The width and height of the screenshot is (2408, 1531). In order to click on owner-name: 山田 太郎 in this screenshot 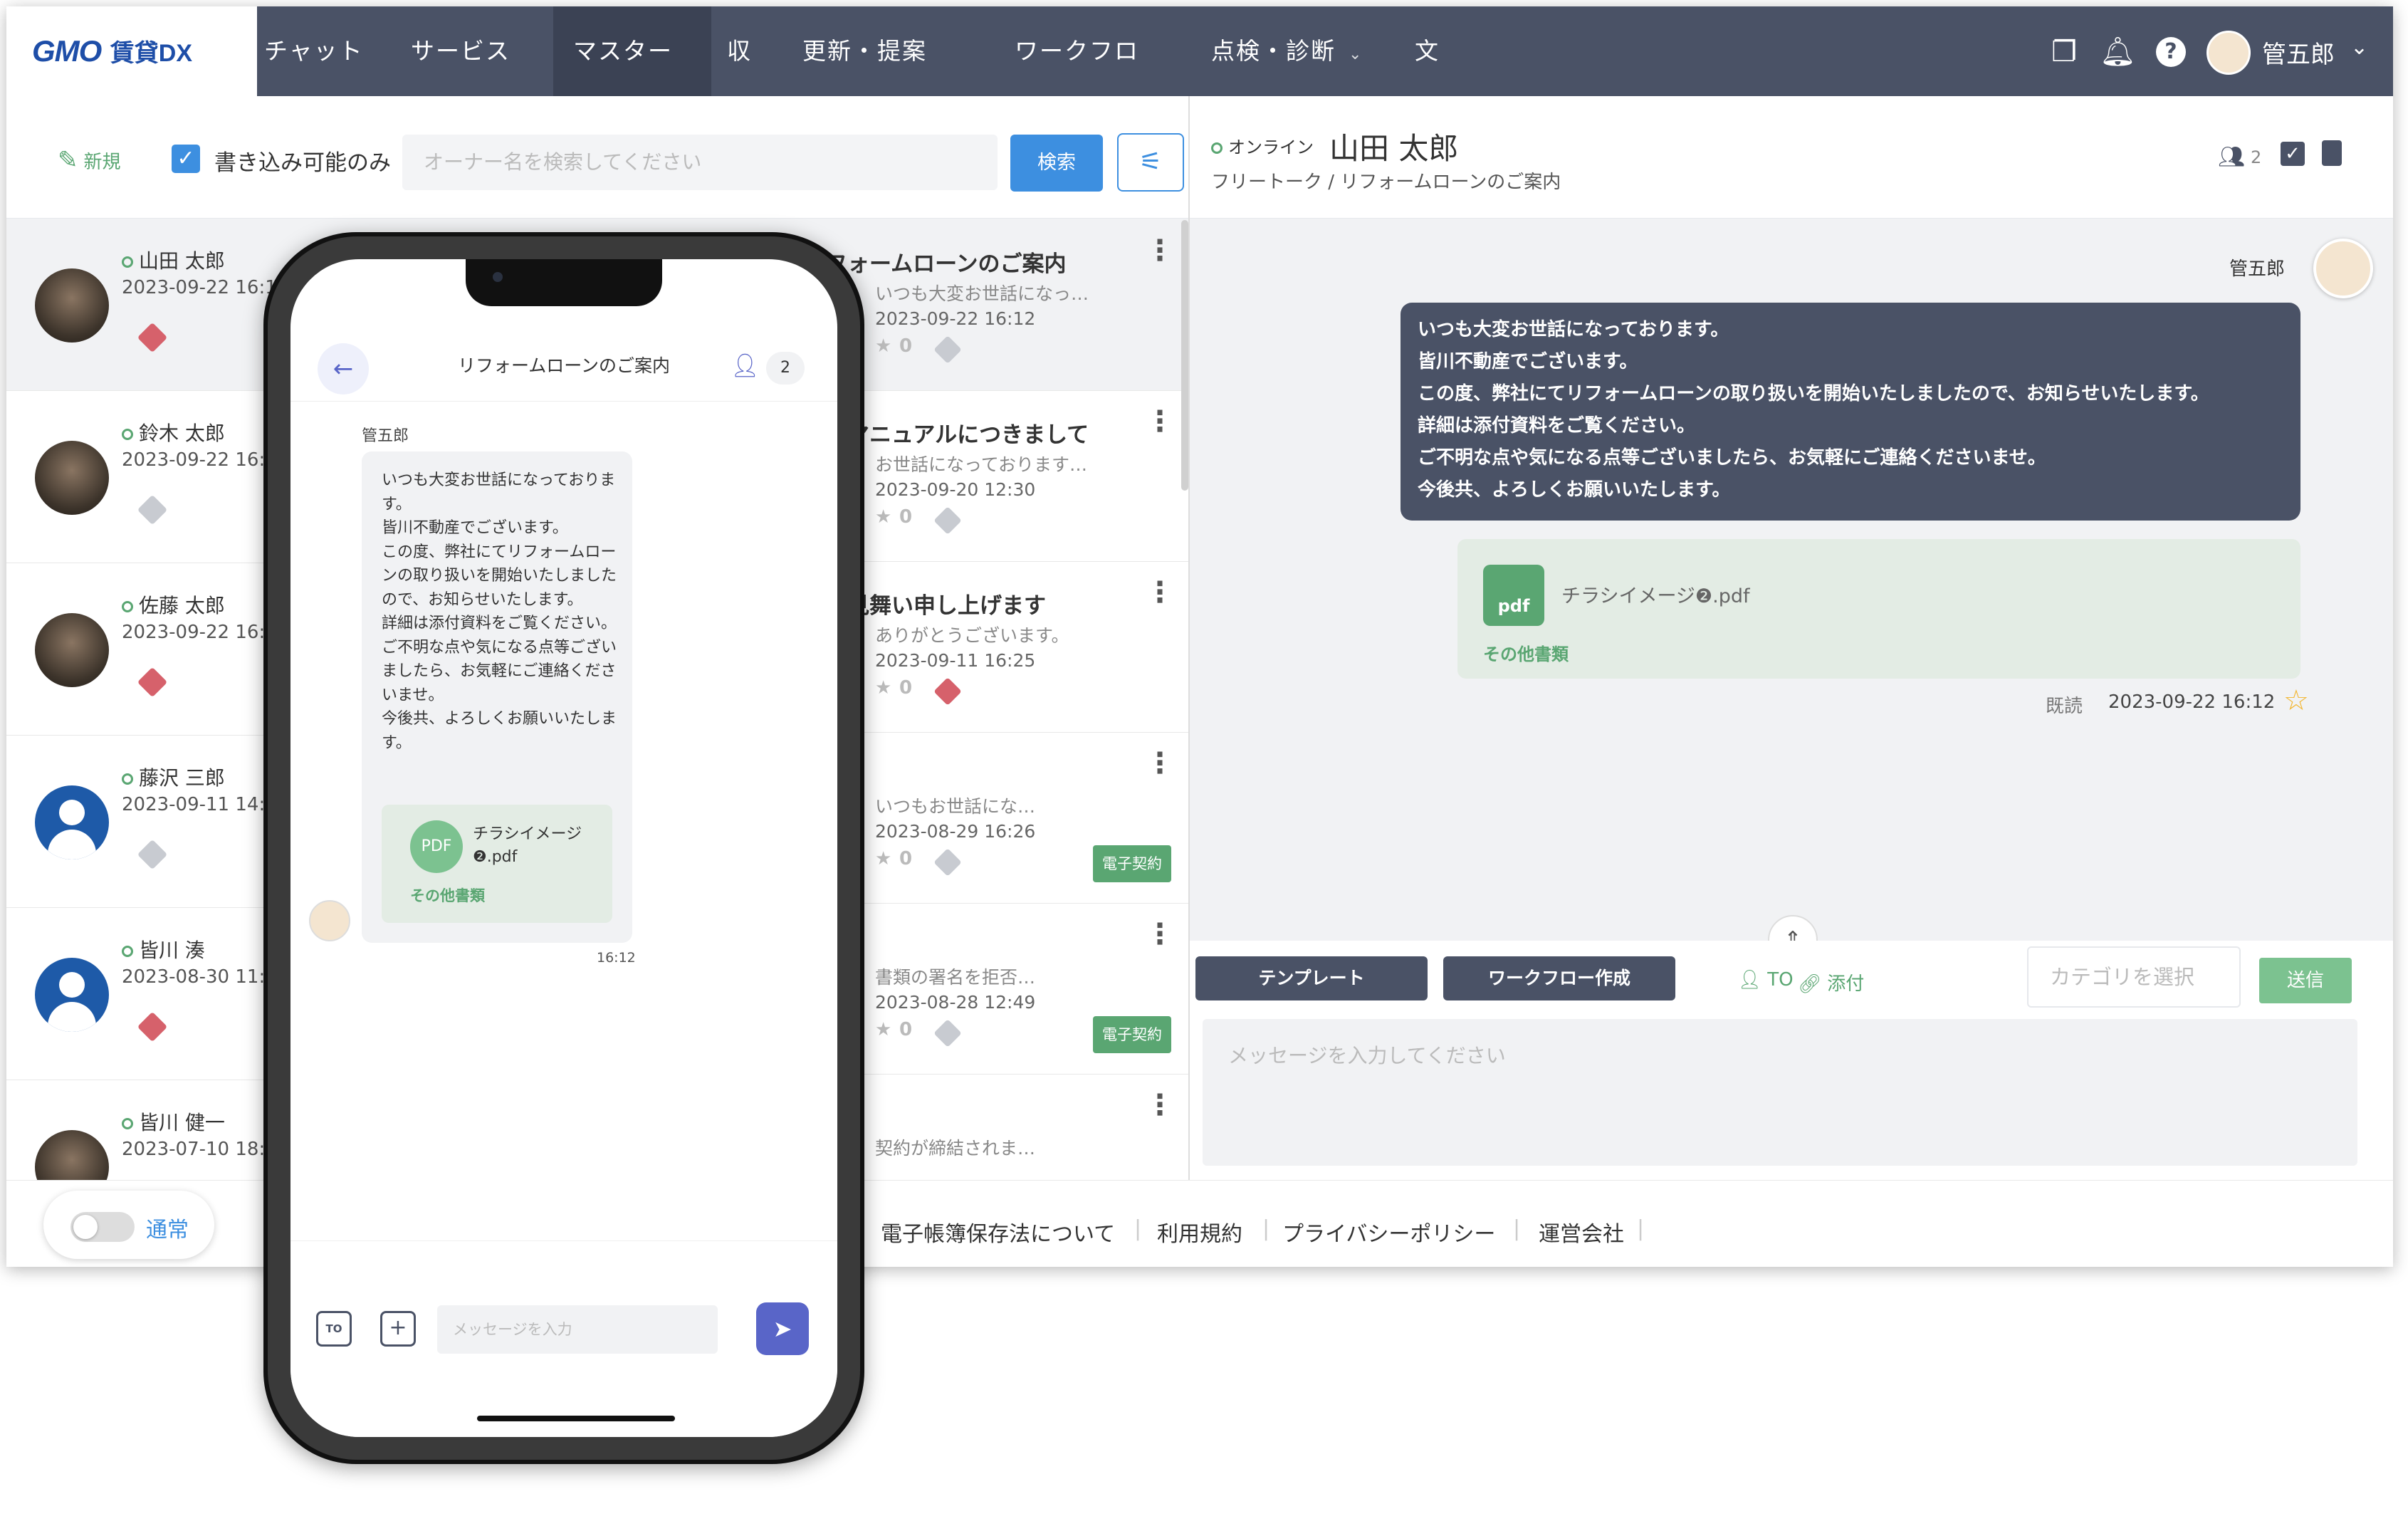, I will do `click(173, 260)`.